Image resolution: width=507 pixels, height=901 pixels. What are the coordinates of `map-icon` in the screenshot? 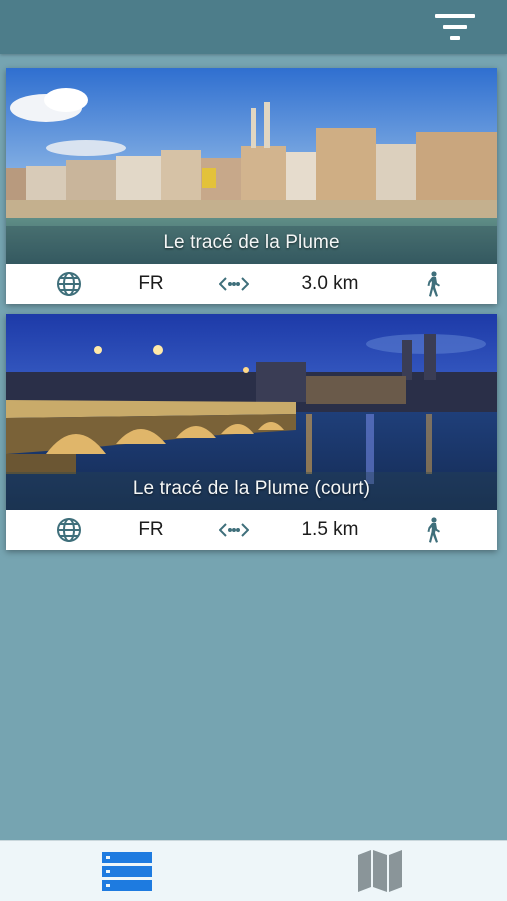 It's located at (380, 871).